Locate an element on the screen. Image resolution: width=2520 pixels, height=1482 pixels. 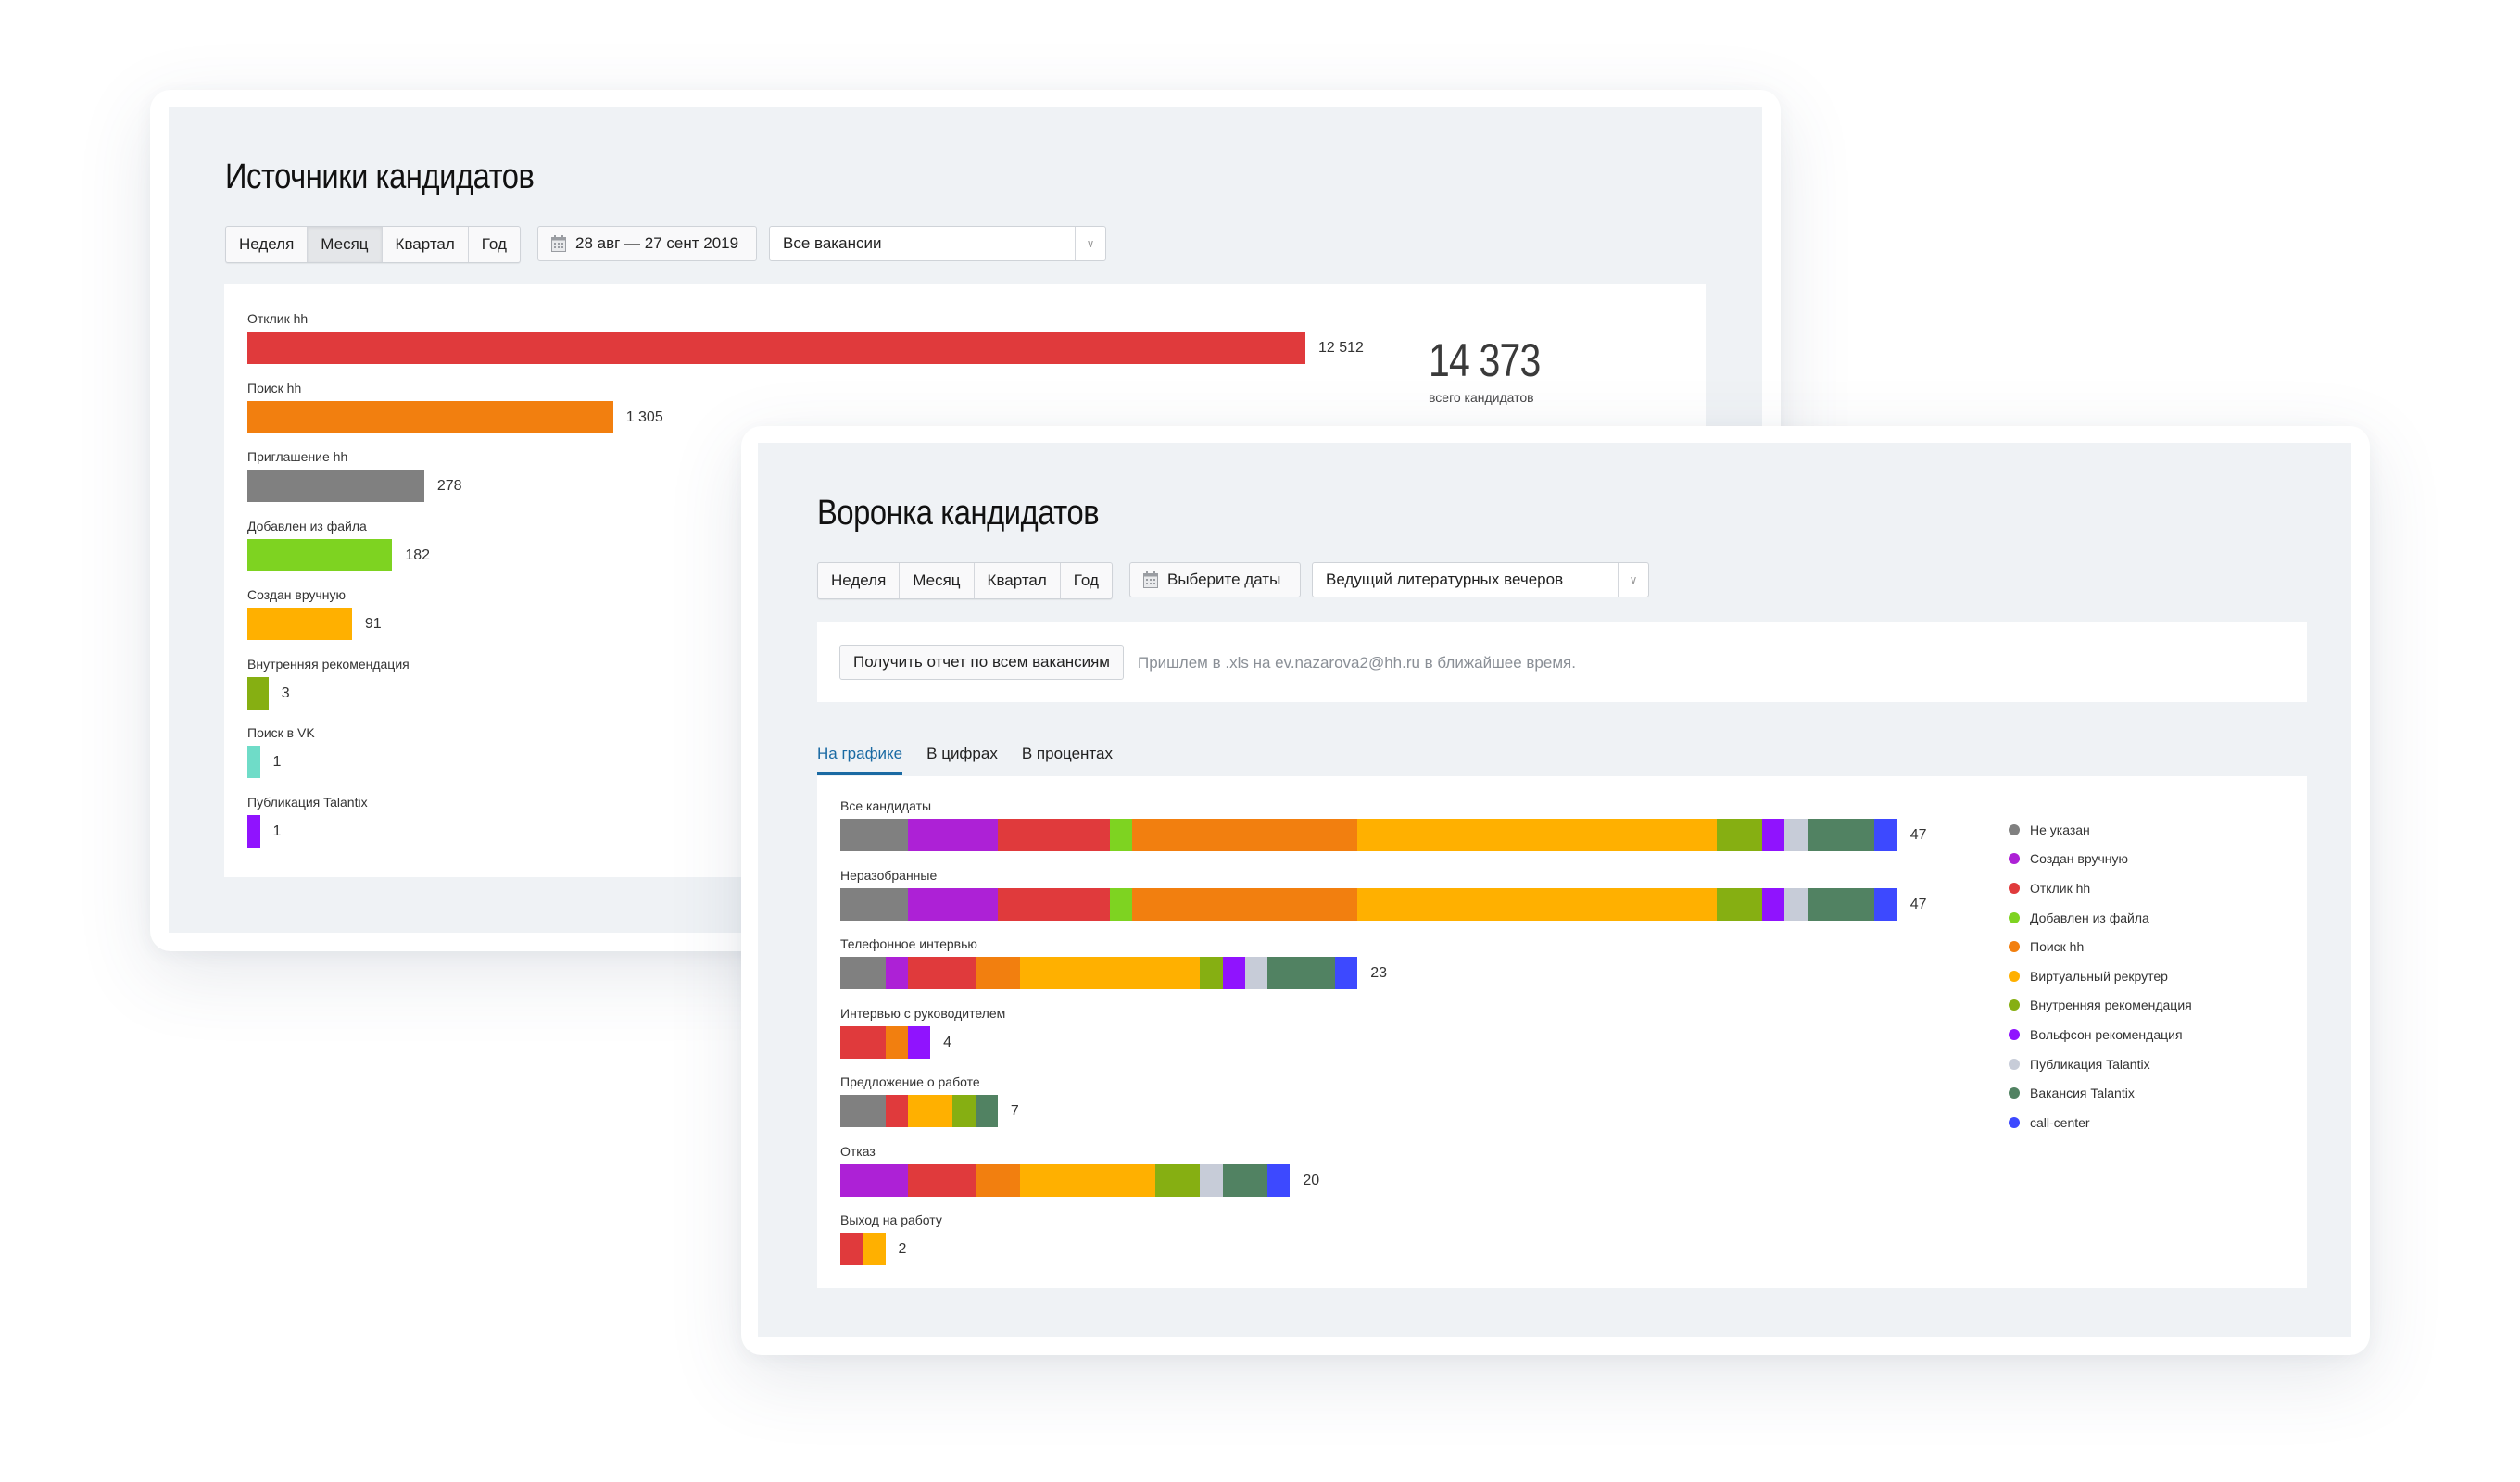
legend-item: Поиск hh is located at coordinates (2100, 946).